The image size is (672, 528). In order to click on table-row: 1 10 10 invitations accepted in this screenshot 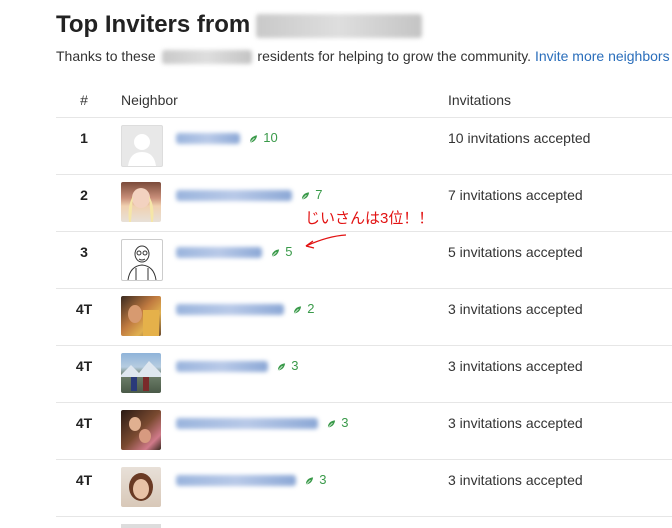, I will do `click(364, 146)`.